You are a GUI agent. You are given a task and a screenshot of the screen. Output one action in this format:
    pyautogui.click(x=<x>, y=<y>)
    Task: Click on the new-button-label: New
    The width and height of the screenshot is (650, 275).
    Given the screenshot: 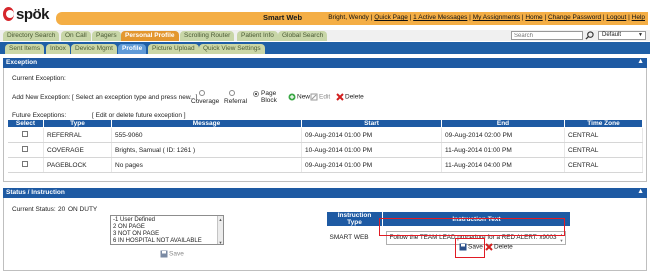 What is the action you would take?
    pyautogui.click(x=304, y=97)
    